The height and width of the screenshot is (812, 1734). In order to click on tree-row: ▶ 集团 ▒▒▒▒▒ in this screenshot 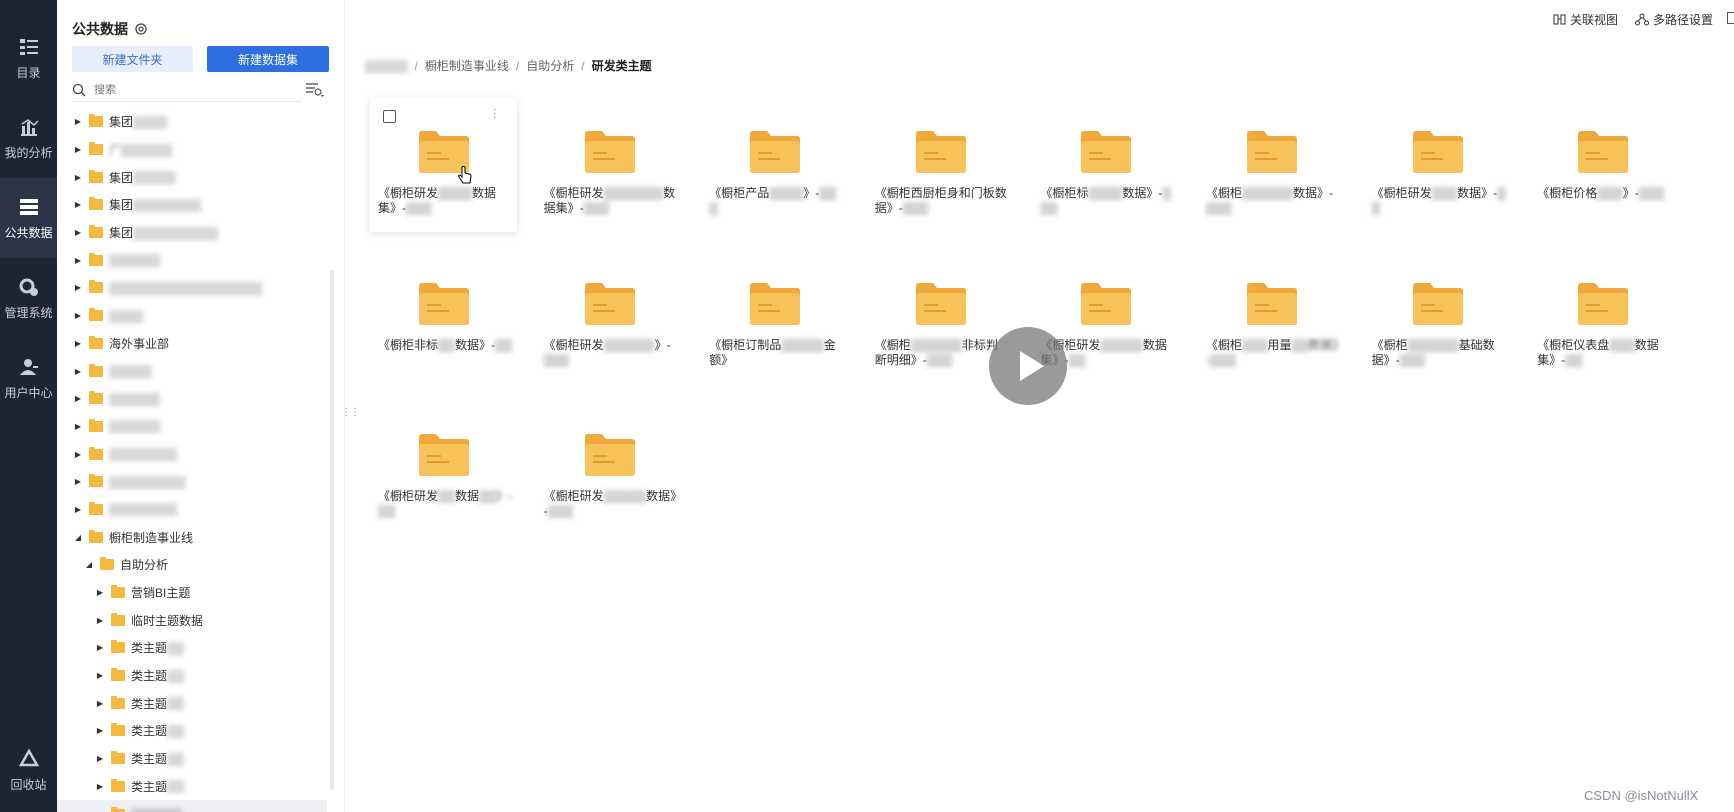, I will do `click(192, 177)`.